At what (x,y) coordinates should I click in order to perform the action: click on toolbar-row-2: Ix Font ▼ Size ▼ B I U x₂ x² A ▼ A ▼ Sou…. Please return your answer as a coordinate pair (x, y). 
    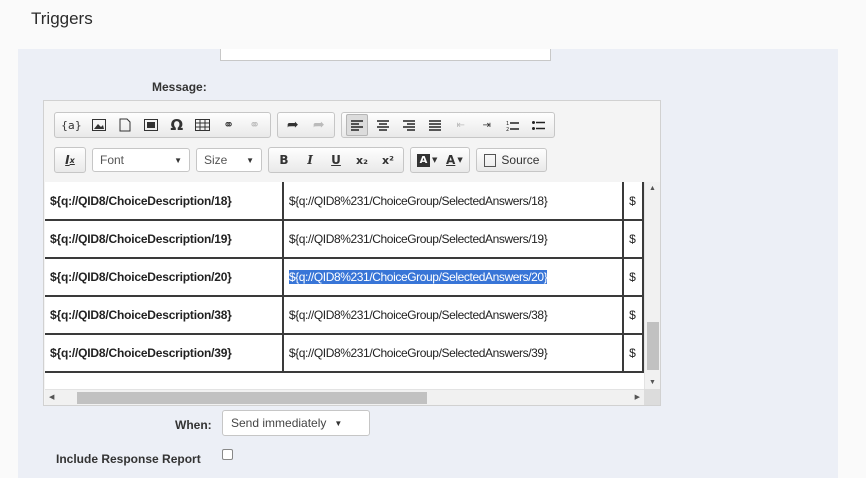
    Looking at the image, I should click on (301, 160).